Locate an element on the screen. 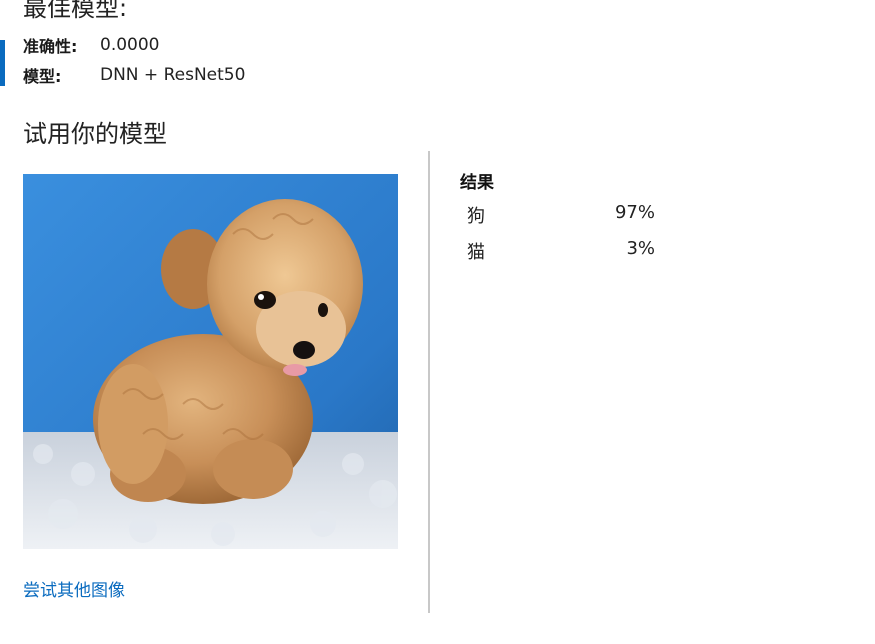  try-other-image-link: 尝试其他图像 is located at coordinates (74, 588).